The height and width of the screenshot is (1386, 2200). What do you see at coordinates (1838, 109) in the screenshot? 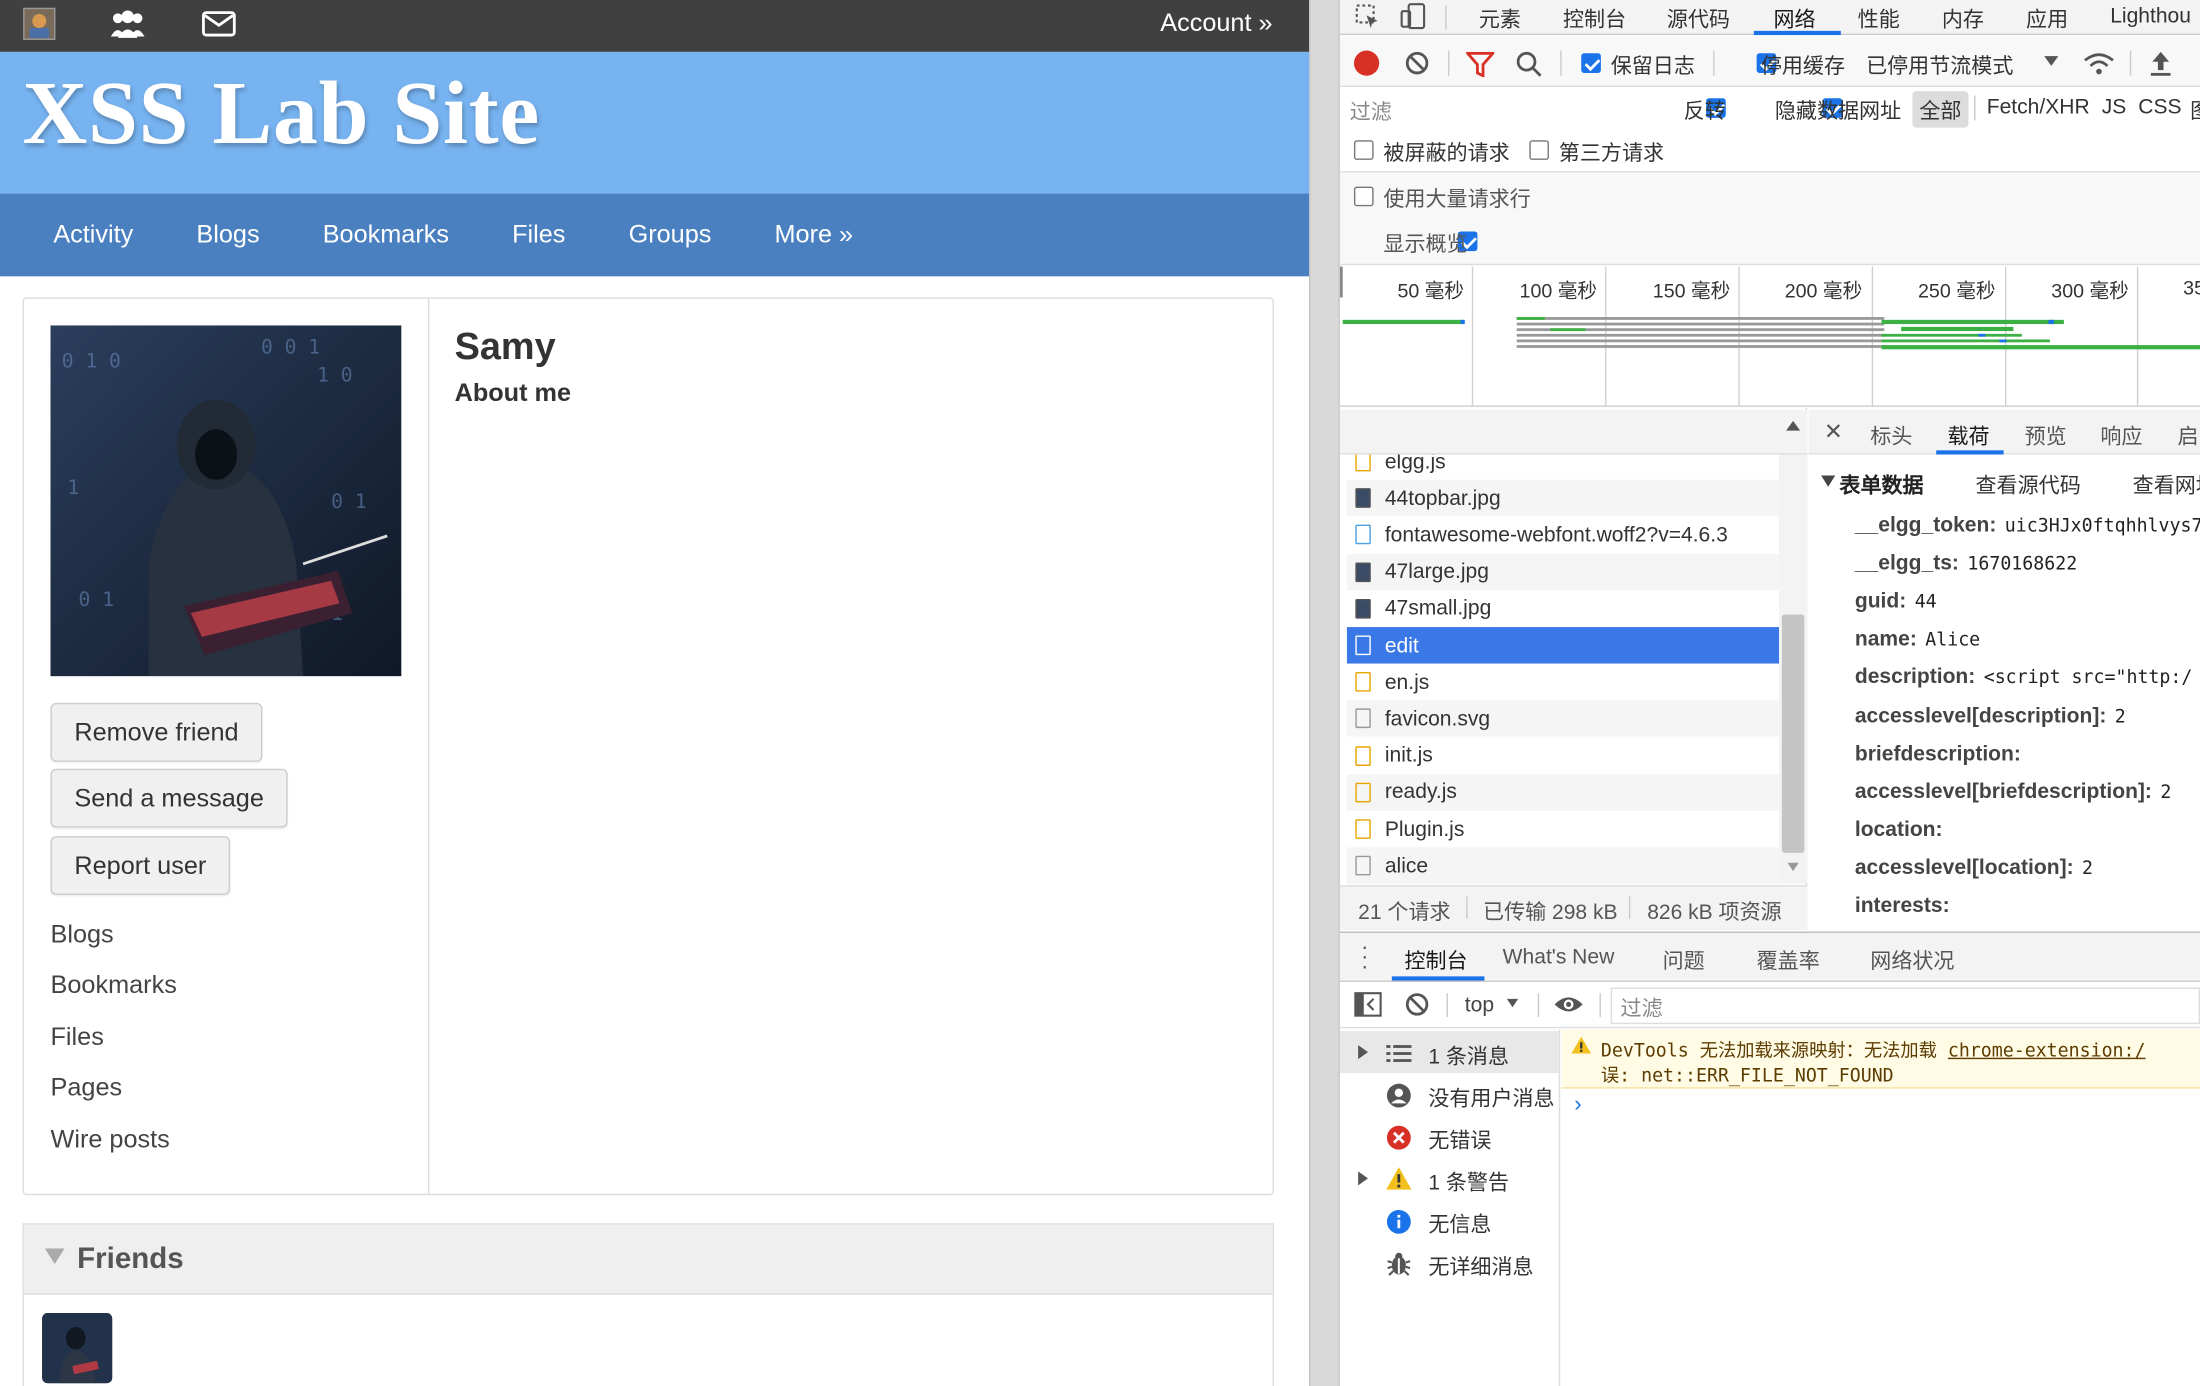
I see `hide-data-urls-label: 隐藏数据网址` at bounding box center [1838, 109].